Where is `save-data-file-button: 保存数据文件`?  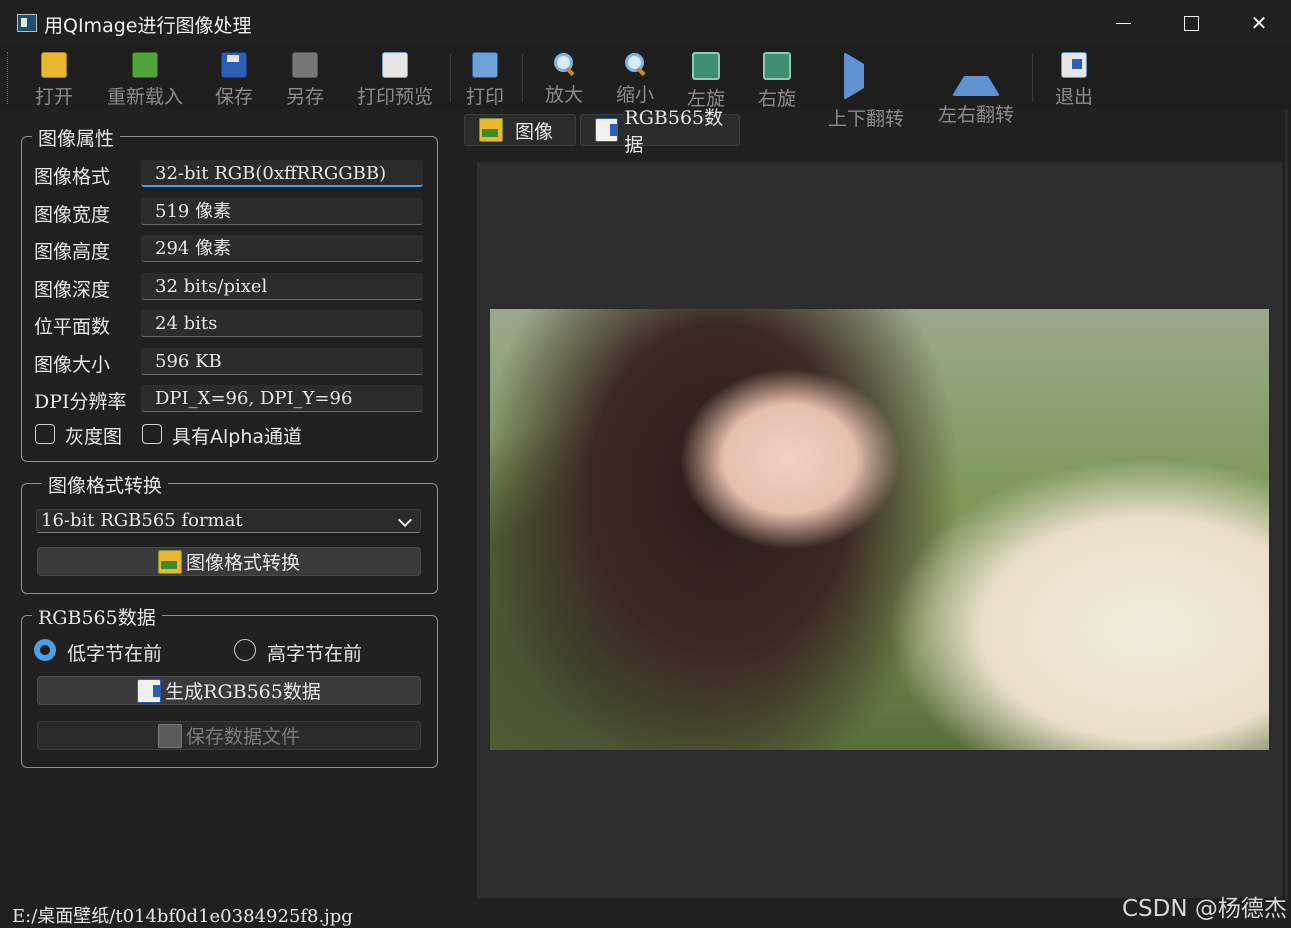
save-data-file-button: 保存数据文件 is located at coordinates (229, 735).